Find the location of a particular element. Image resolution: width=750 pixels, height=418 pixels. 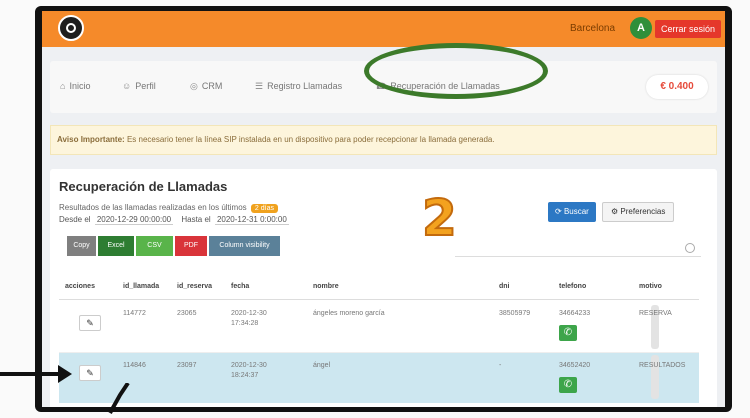

from-date-field: 2020-12-29 00:00:00 is located at coordinates (134, 220).